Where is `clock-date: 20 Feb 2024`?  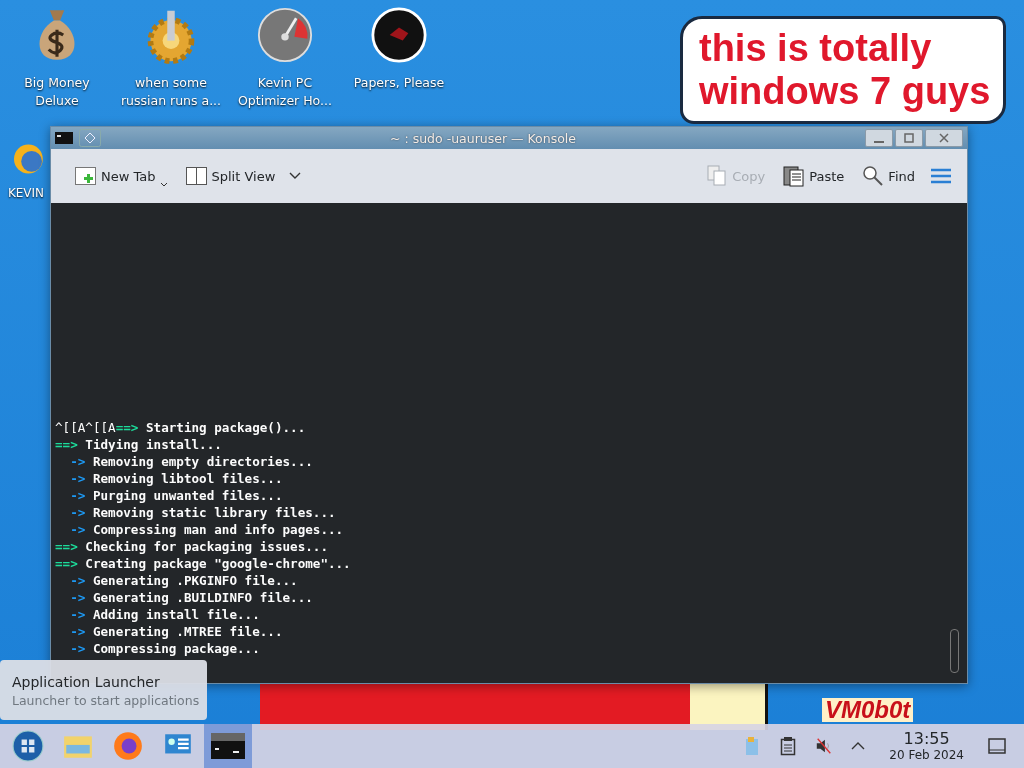
clock-date: 20 Feb 2024 is located at coordinates (926, 755).